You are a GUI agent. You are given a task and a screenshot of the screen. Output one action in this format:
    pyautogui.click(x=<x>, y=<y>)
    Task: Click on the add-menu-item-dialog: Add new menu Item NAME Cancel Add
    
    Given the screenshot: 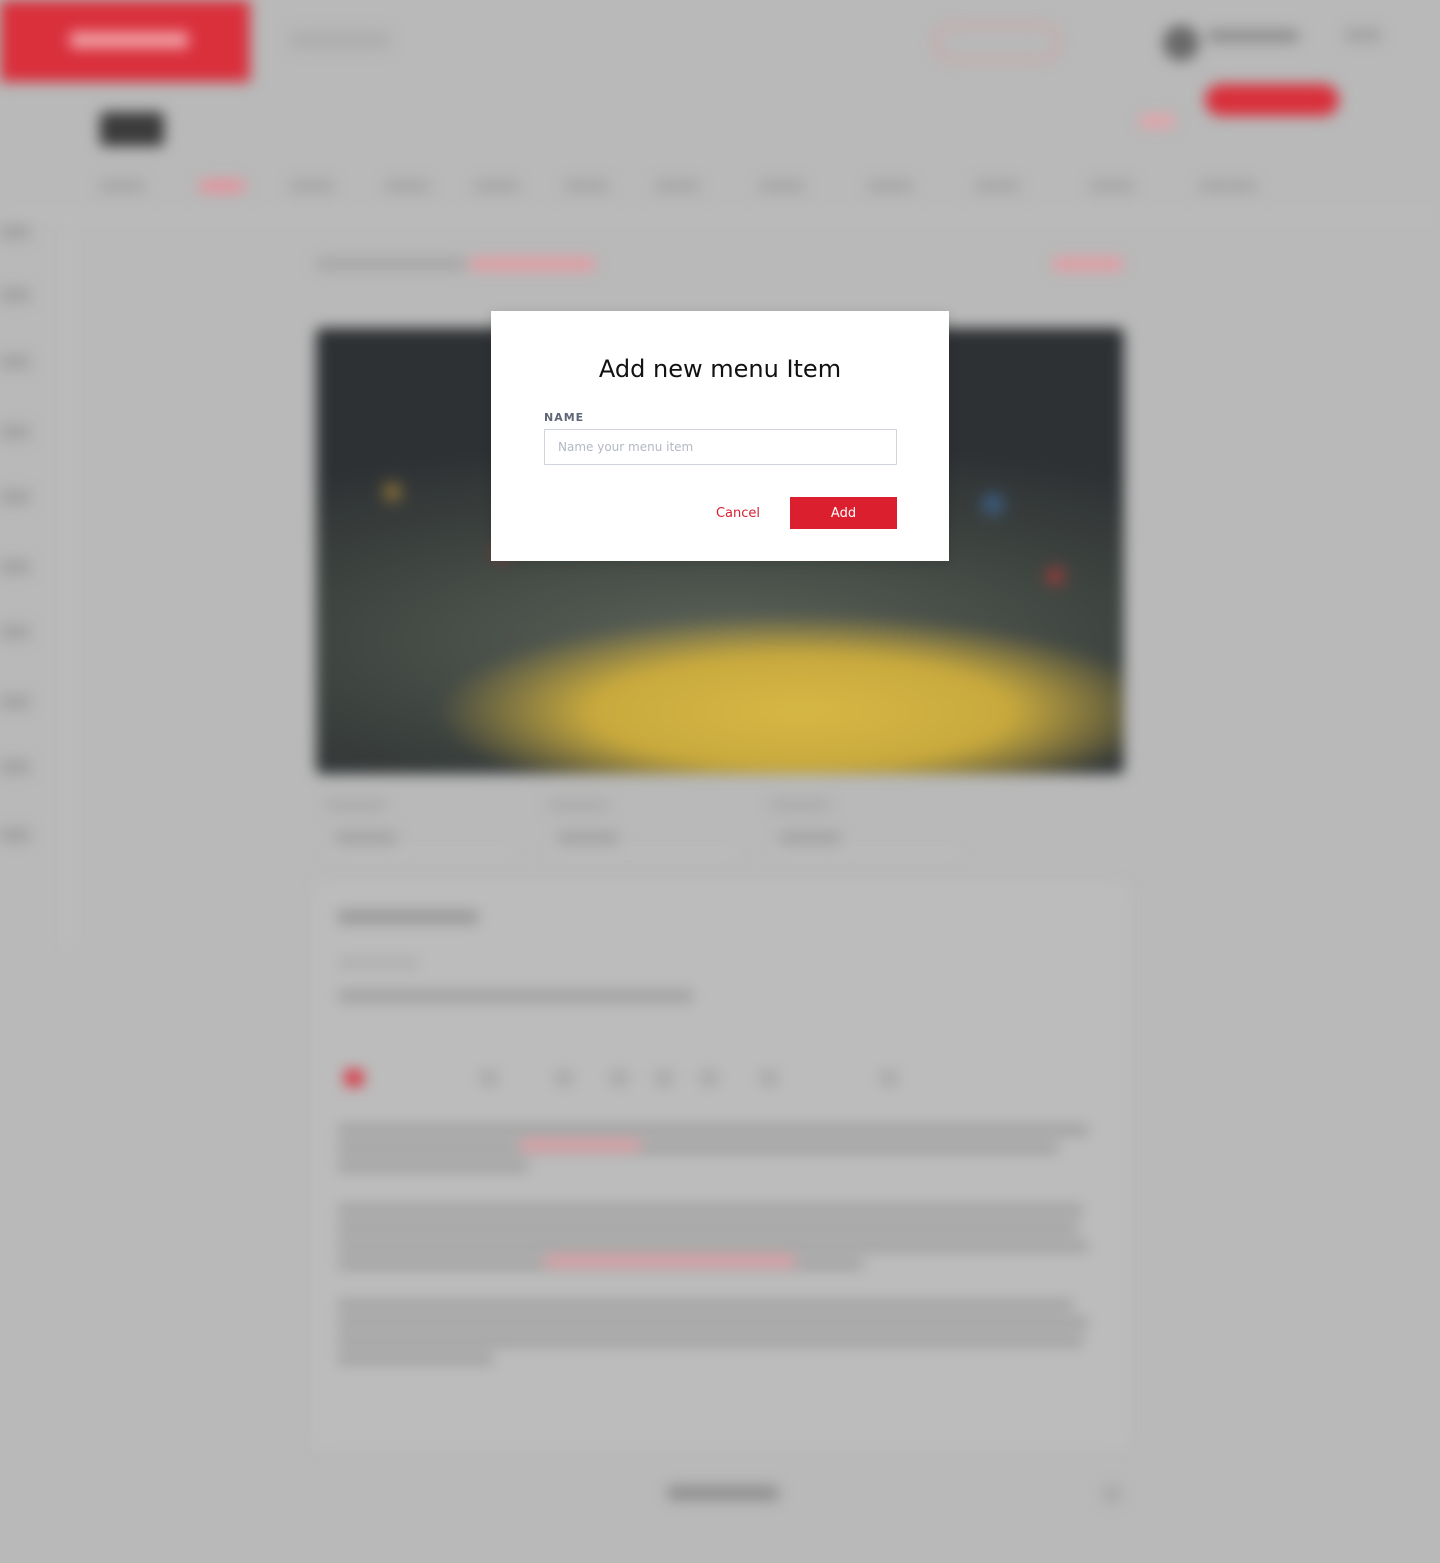 What is the action you would take?
    pyautogui.click(x=720, y=436)
    